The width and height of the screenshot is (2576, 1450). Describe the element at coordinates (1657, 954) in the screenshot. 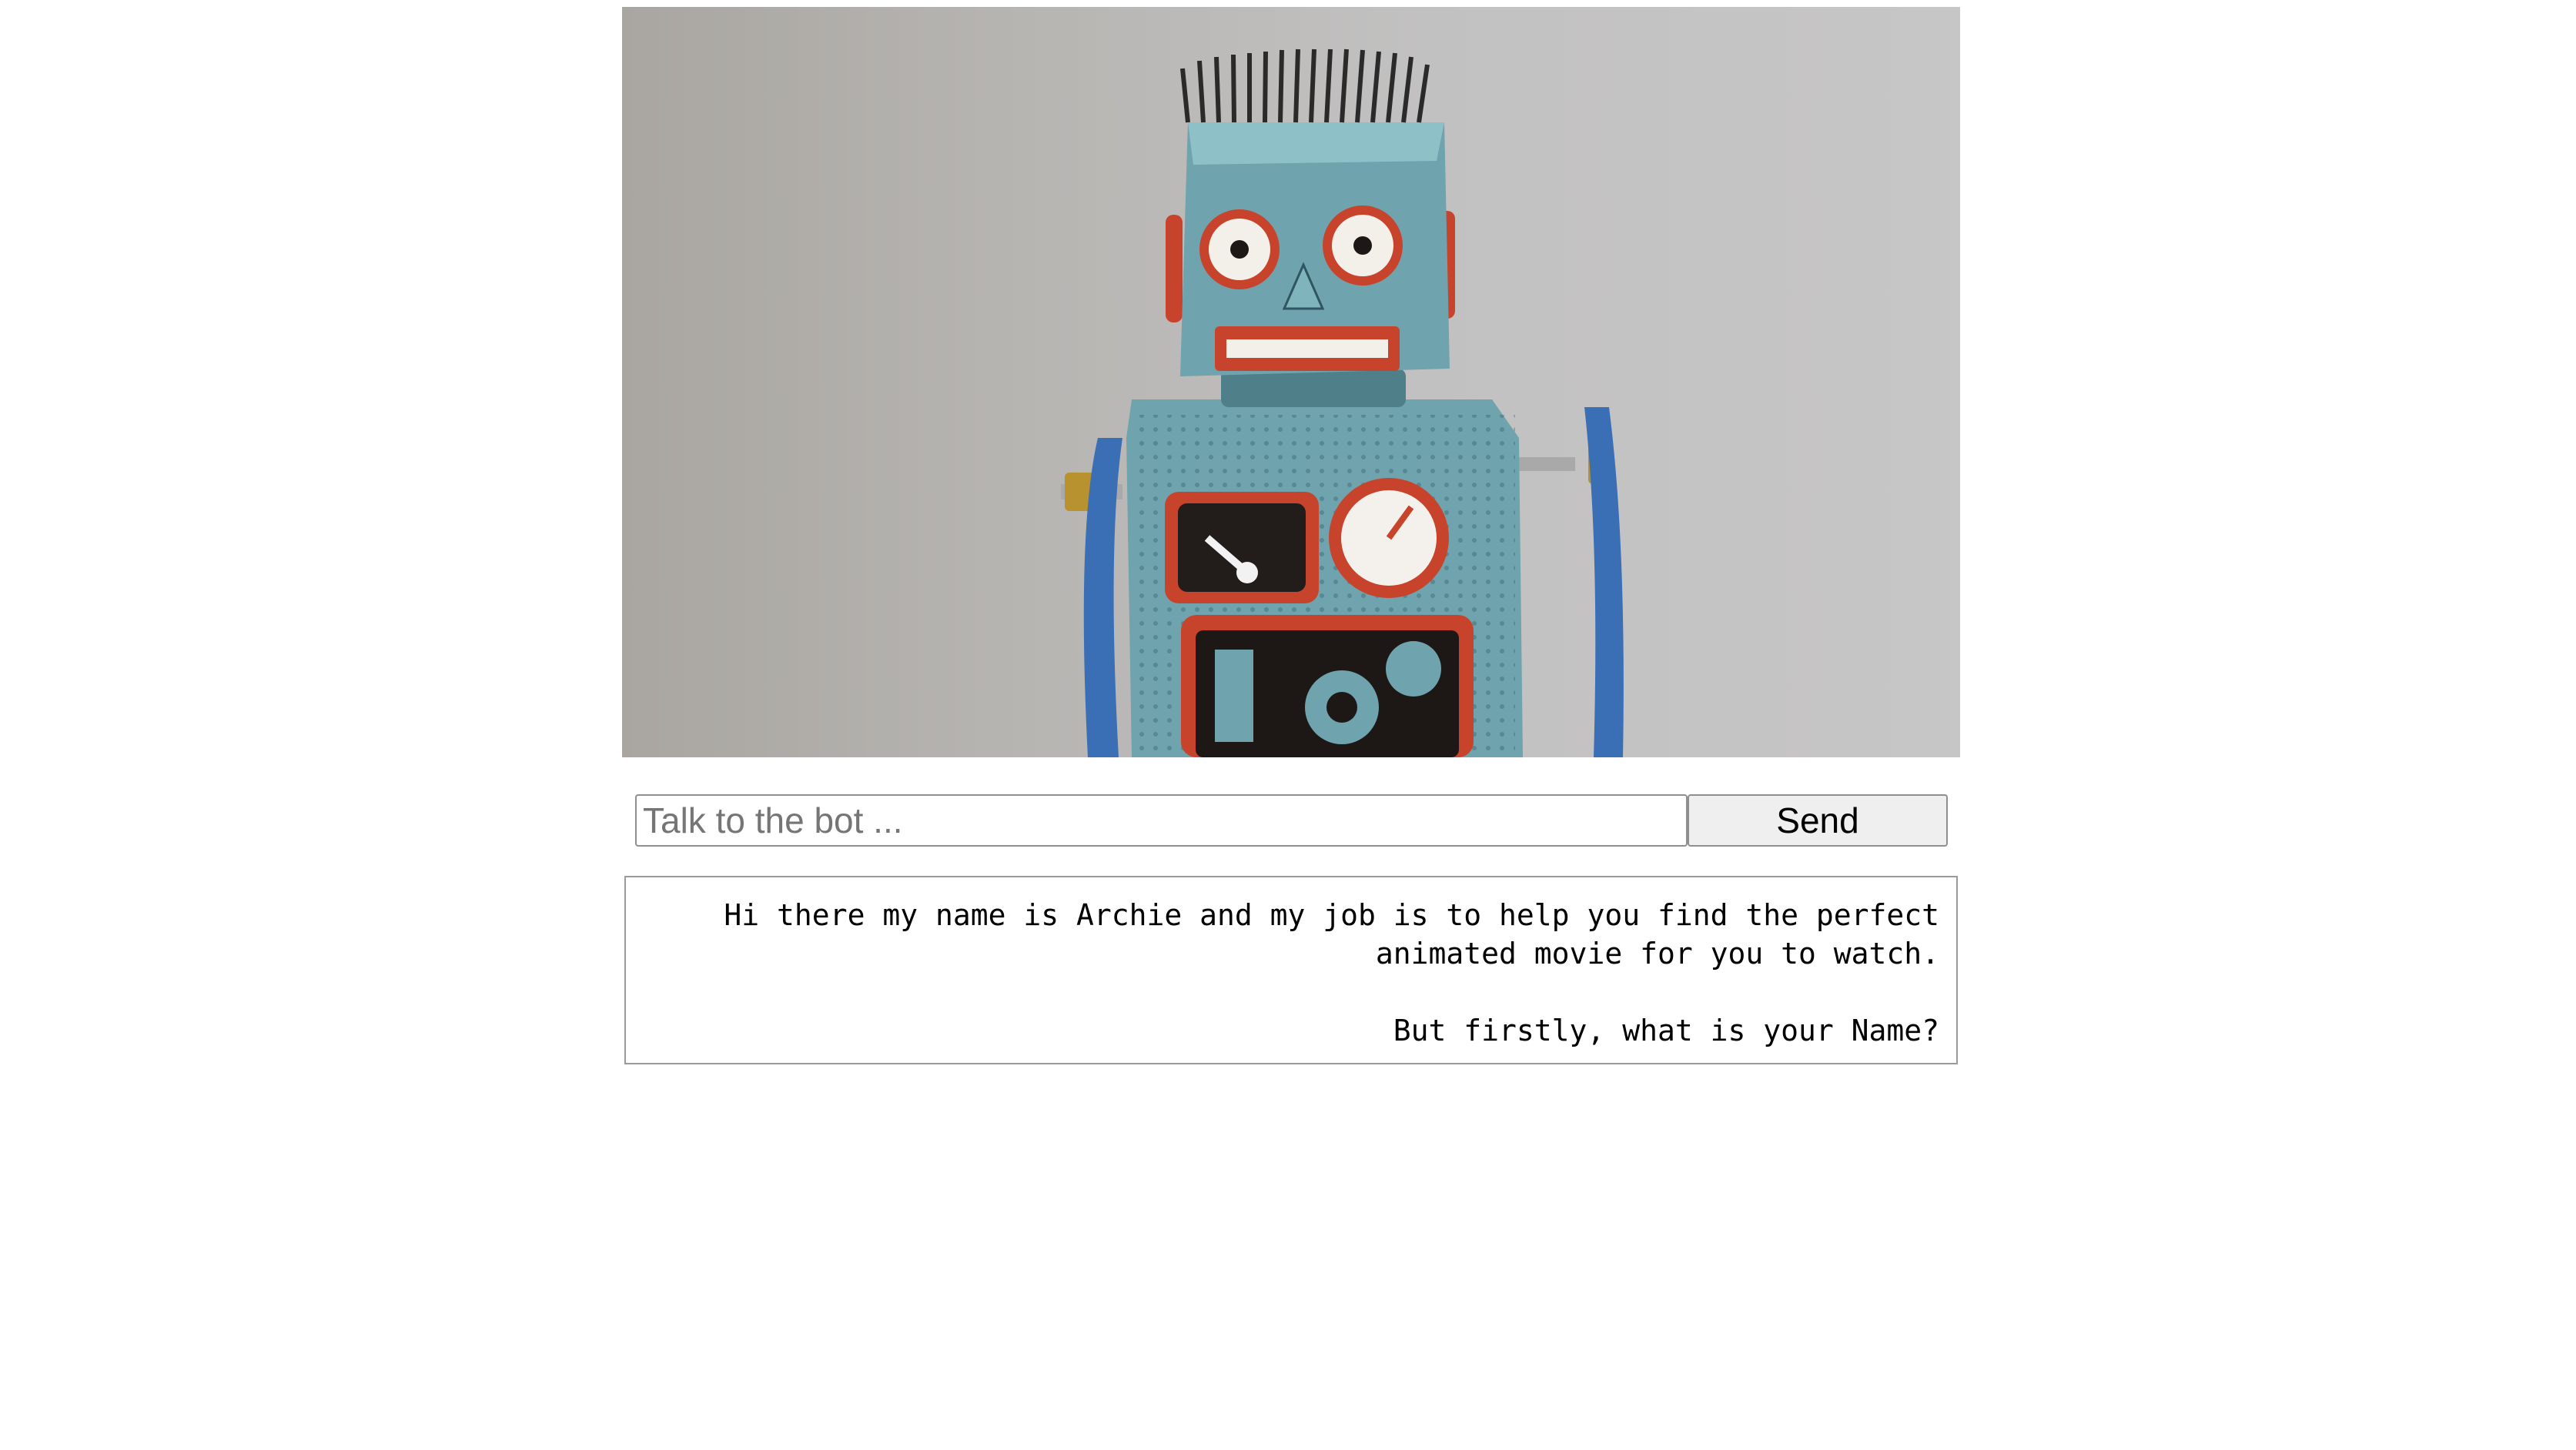

I see `bot-message-line: animated movie for you to watch.` at that location.